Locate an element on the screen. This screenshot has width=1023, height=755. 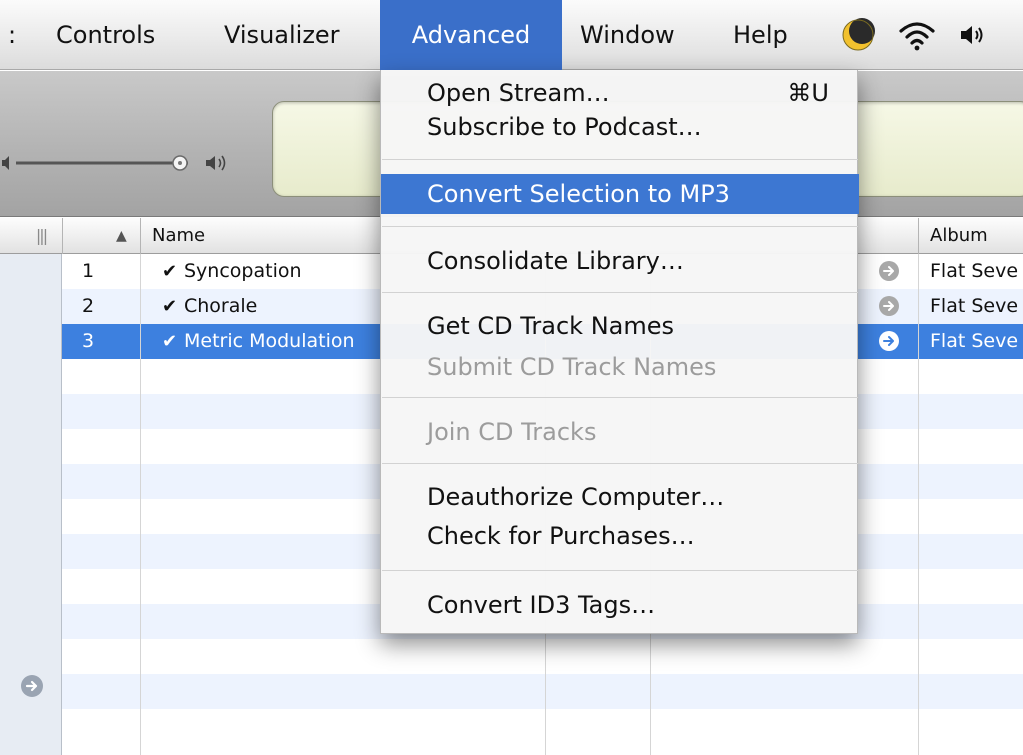
track-number: 3 is located at coordinates (88, 341).